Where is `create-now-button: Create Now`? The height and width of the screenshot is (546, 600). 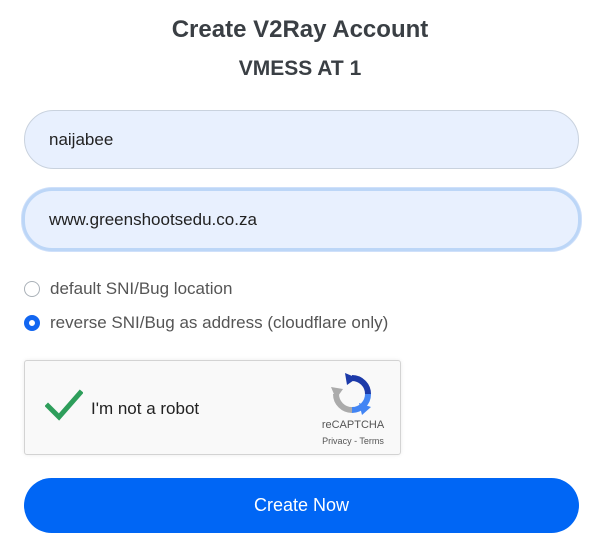 create-now-button: Create Now is located at coordinates (301, 505).